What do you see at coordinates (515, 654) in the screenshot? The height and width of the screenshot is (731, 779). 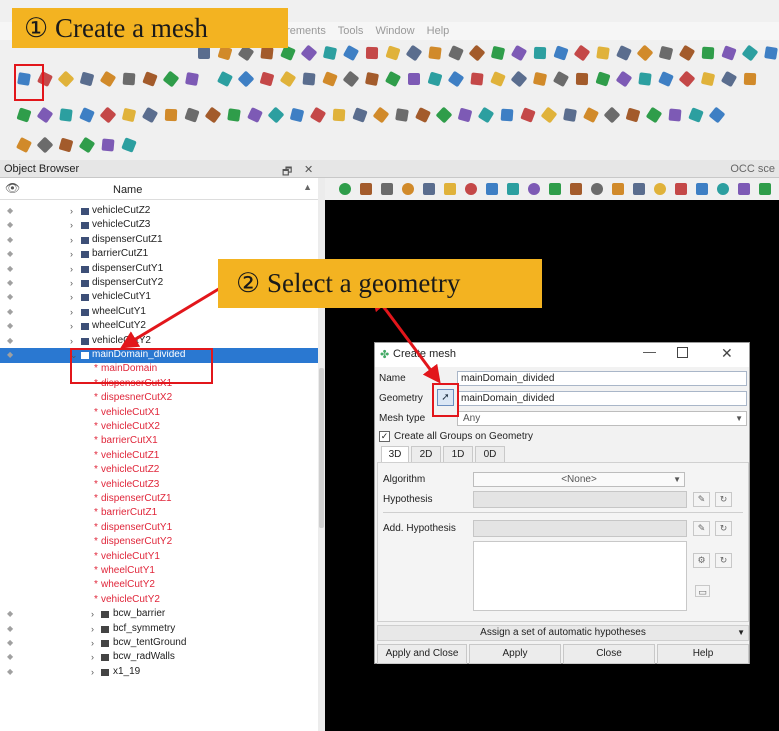 I see `apply-button: Apply` at bounding box center [515, 654].